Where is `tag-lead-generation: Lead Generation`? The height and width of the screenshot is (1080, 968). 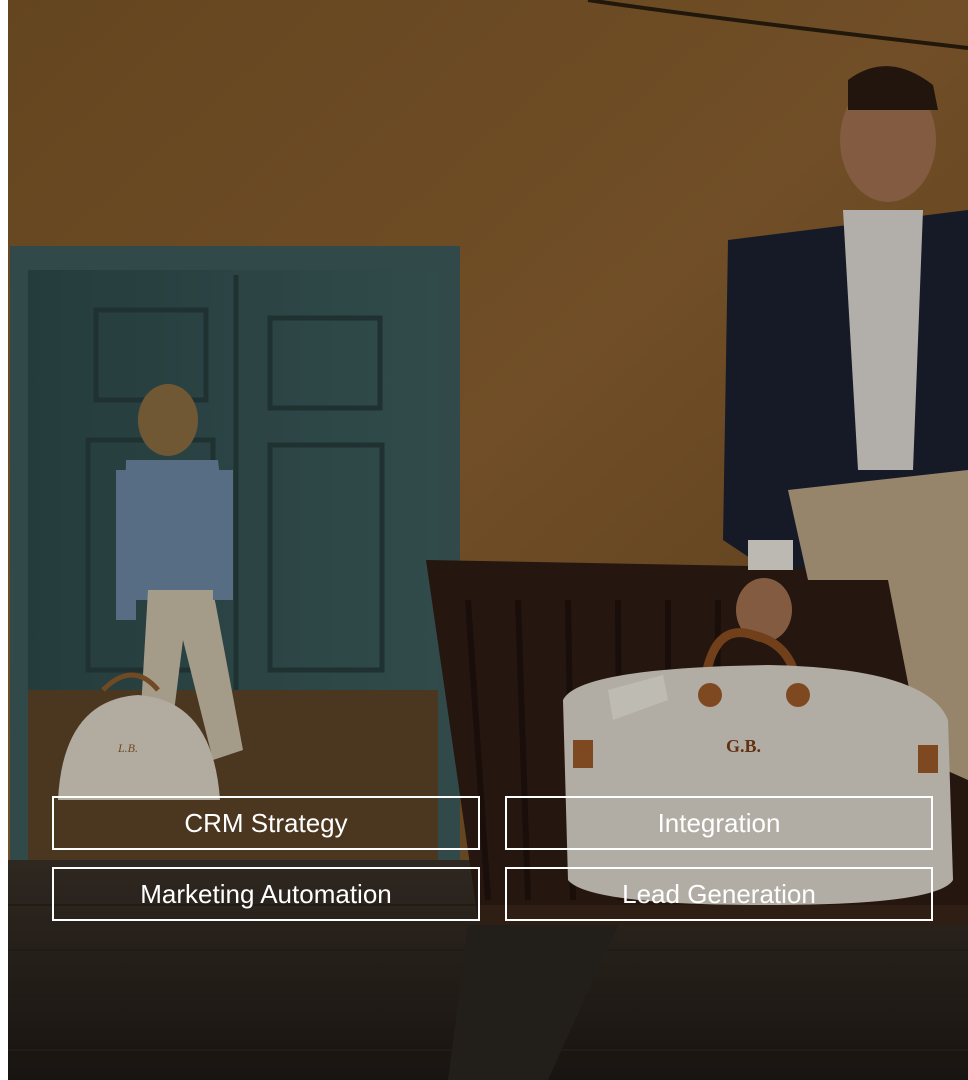
tag-lead-generation: Lead Generation is located at coordinates (719, 894).